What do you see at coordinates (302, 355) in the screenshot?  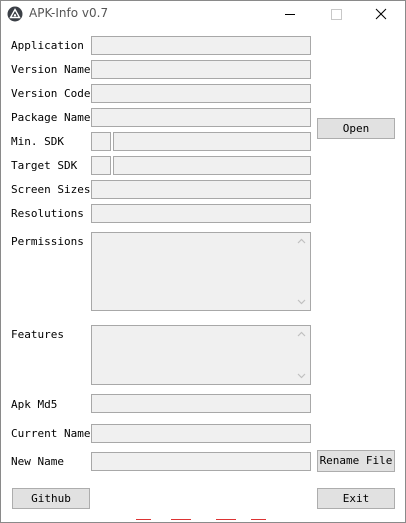 I see `features-scrollbar` at bounding box center [302, 355].